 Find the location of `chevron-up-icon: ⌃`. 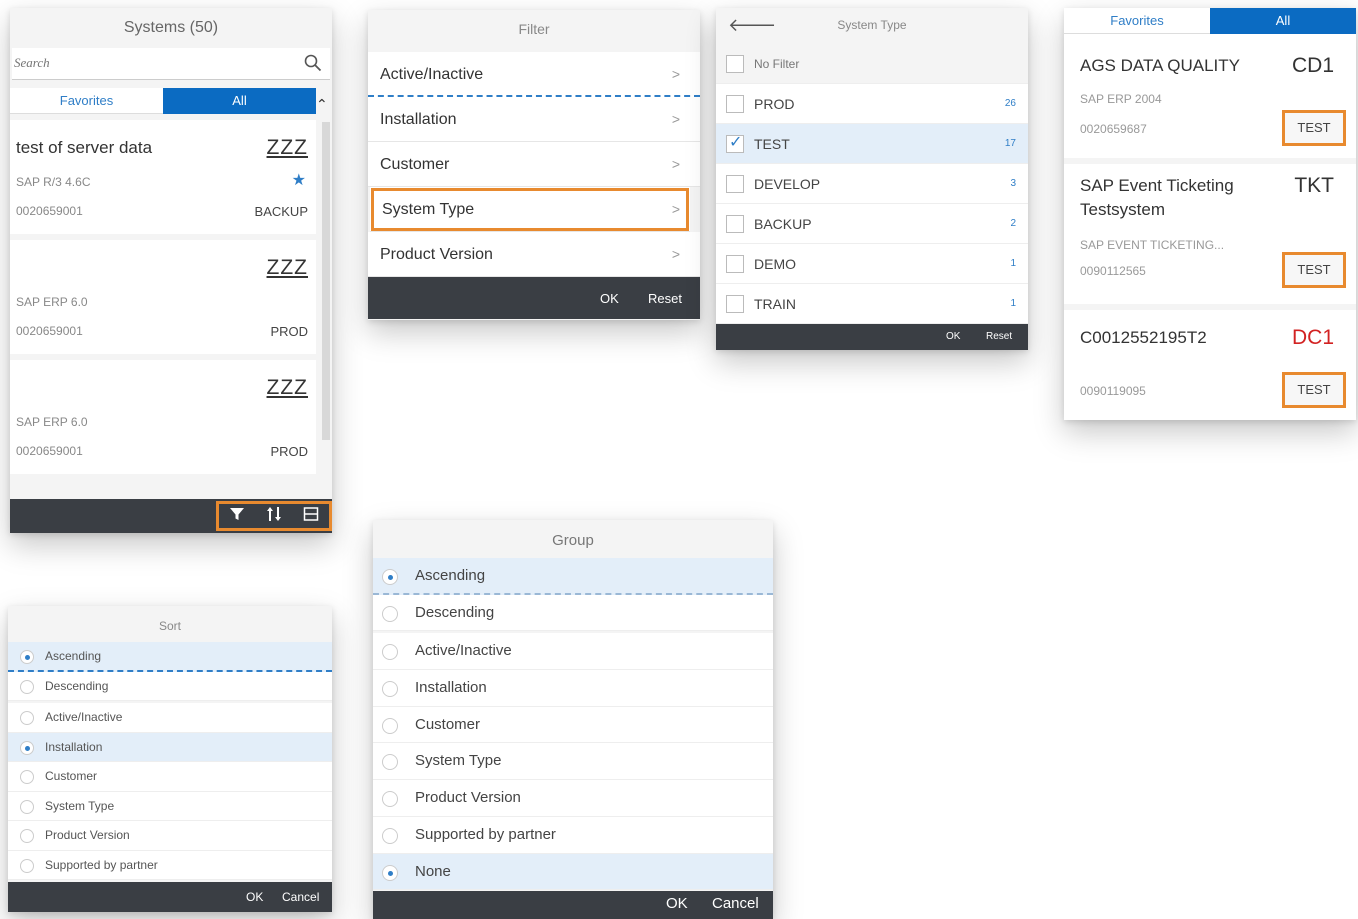

chevron-up-icon: ⌃ is located at coordinates (322, 104).